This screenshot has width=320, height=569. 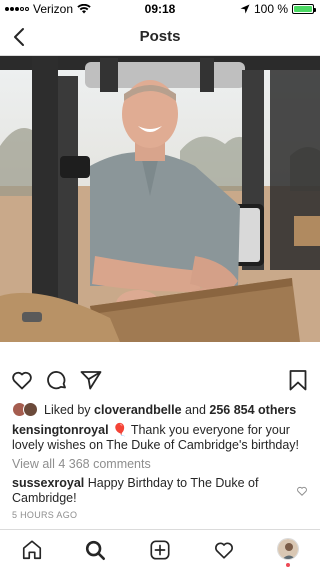 I want to click on profile-avatar-image, so click(x=288, y=549).